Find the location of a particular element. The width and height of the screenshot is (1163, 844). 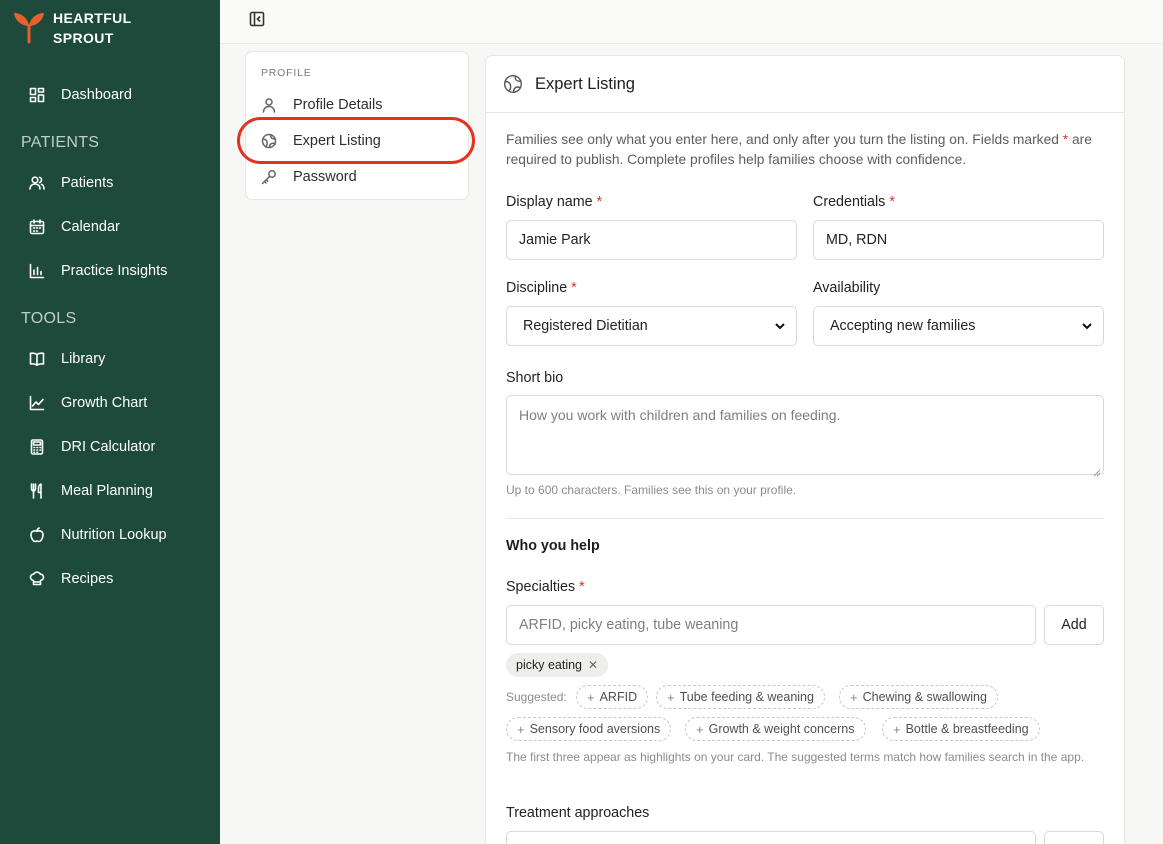

specialties-label: Specialties * is located at coordinates (545, 587).